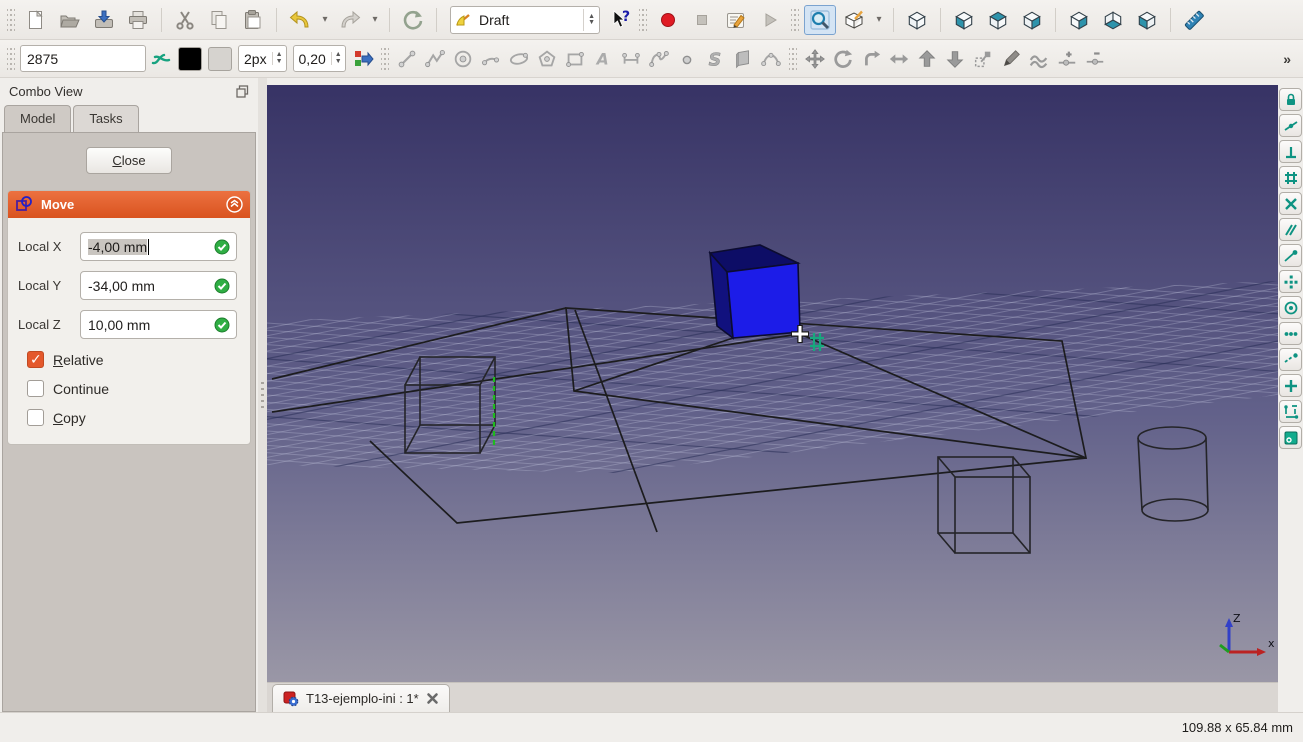 The image size is (1303, 742). Describe the element at coordinates (463, 59) in the screenshot. I see `draft-circle-button` at that location.